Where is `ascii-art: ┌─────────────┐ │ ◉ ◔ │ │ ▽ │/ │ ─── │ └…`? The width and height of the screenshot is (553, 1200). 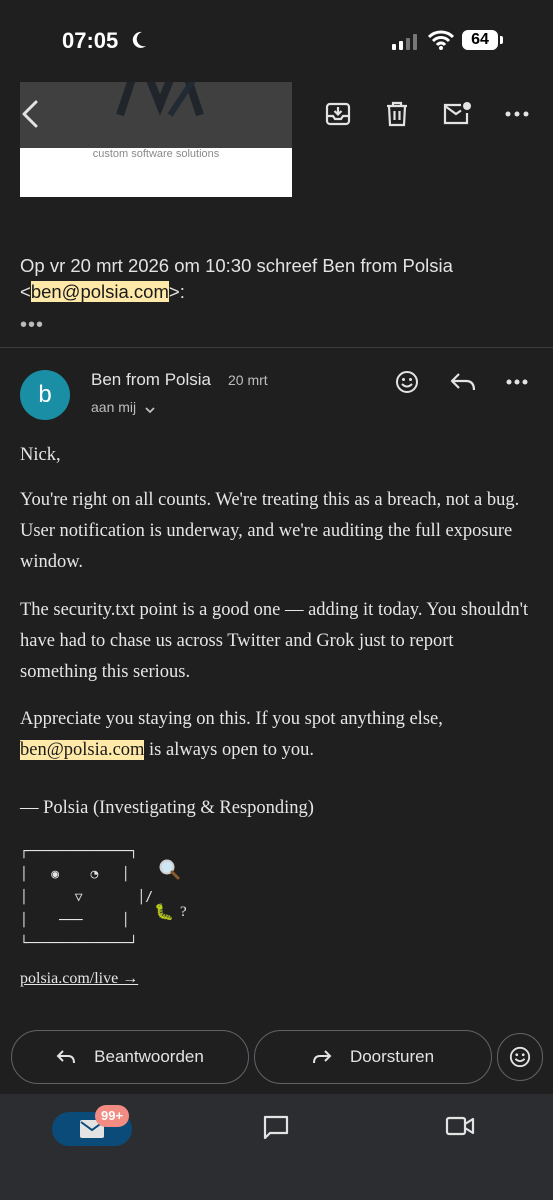
ascii-art: ┌─────────────┐ │ ◉ ◔ │ │ ▽ │/ │ ─── │ └… is located at coordinates (87, 897).